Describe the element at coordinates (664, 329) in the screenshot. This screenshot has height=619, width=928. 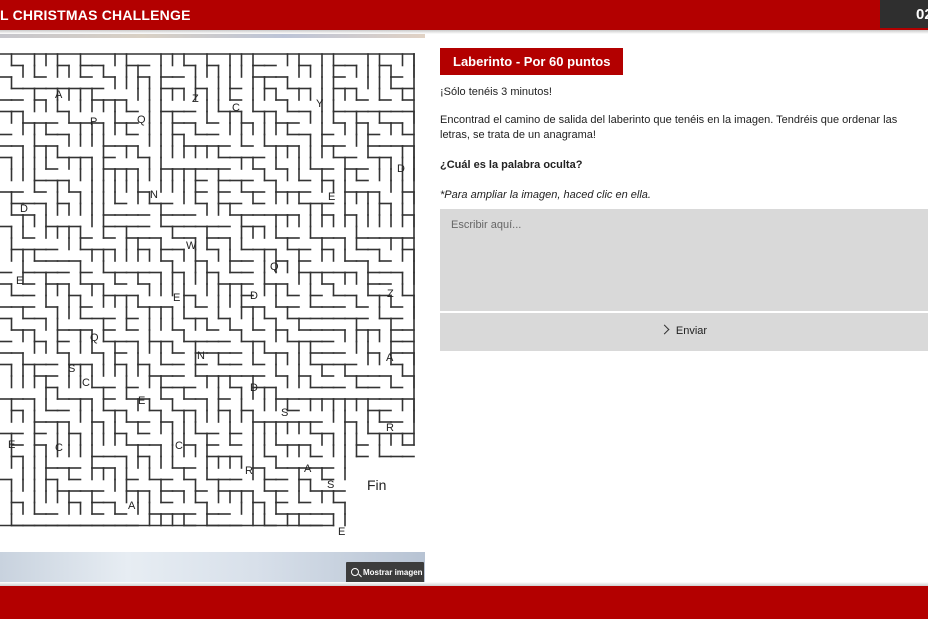
I see `chevron-right-icon` at that location.